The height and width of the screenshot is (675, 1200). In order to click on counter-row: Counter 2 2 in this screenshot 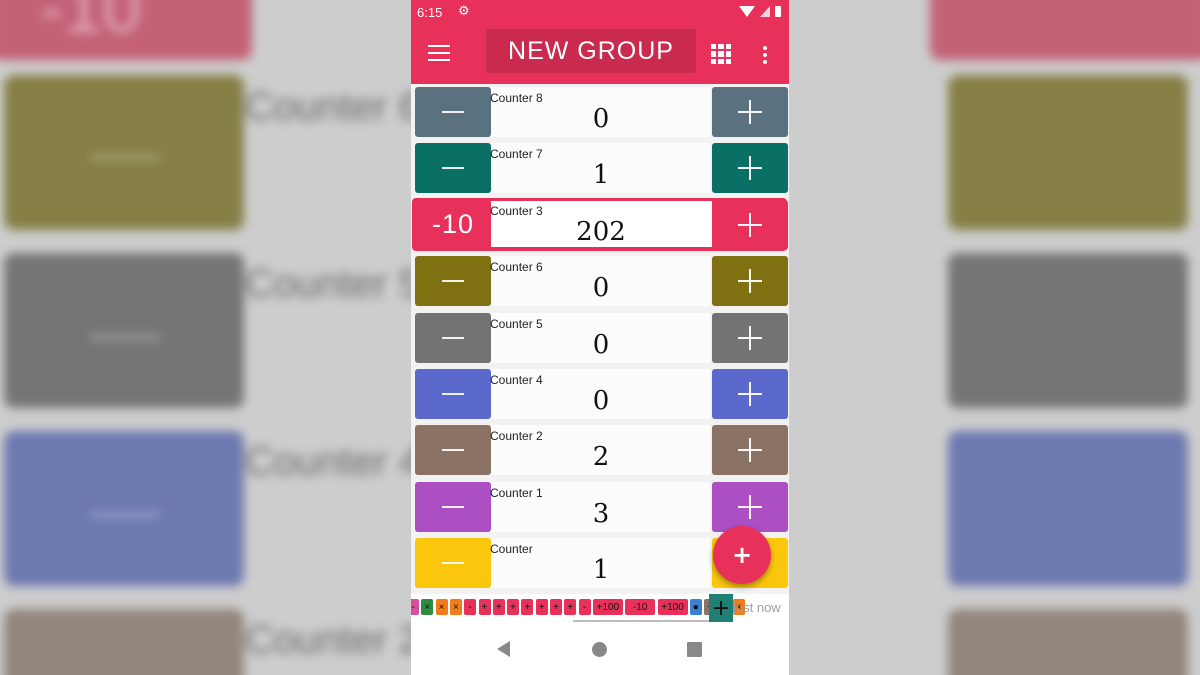, I will do `click(600, 450)`.